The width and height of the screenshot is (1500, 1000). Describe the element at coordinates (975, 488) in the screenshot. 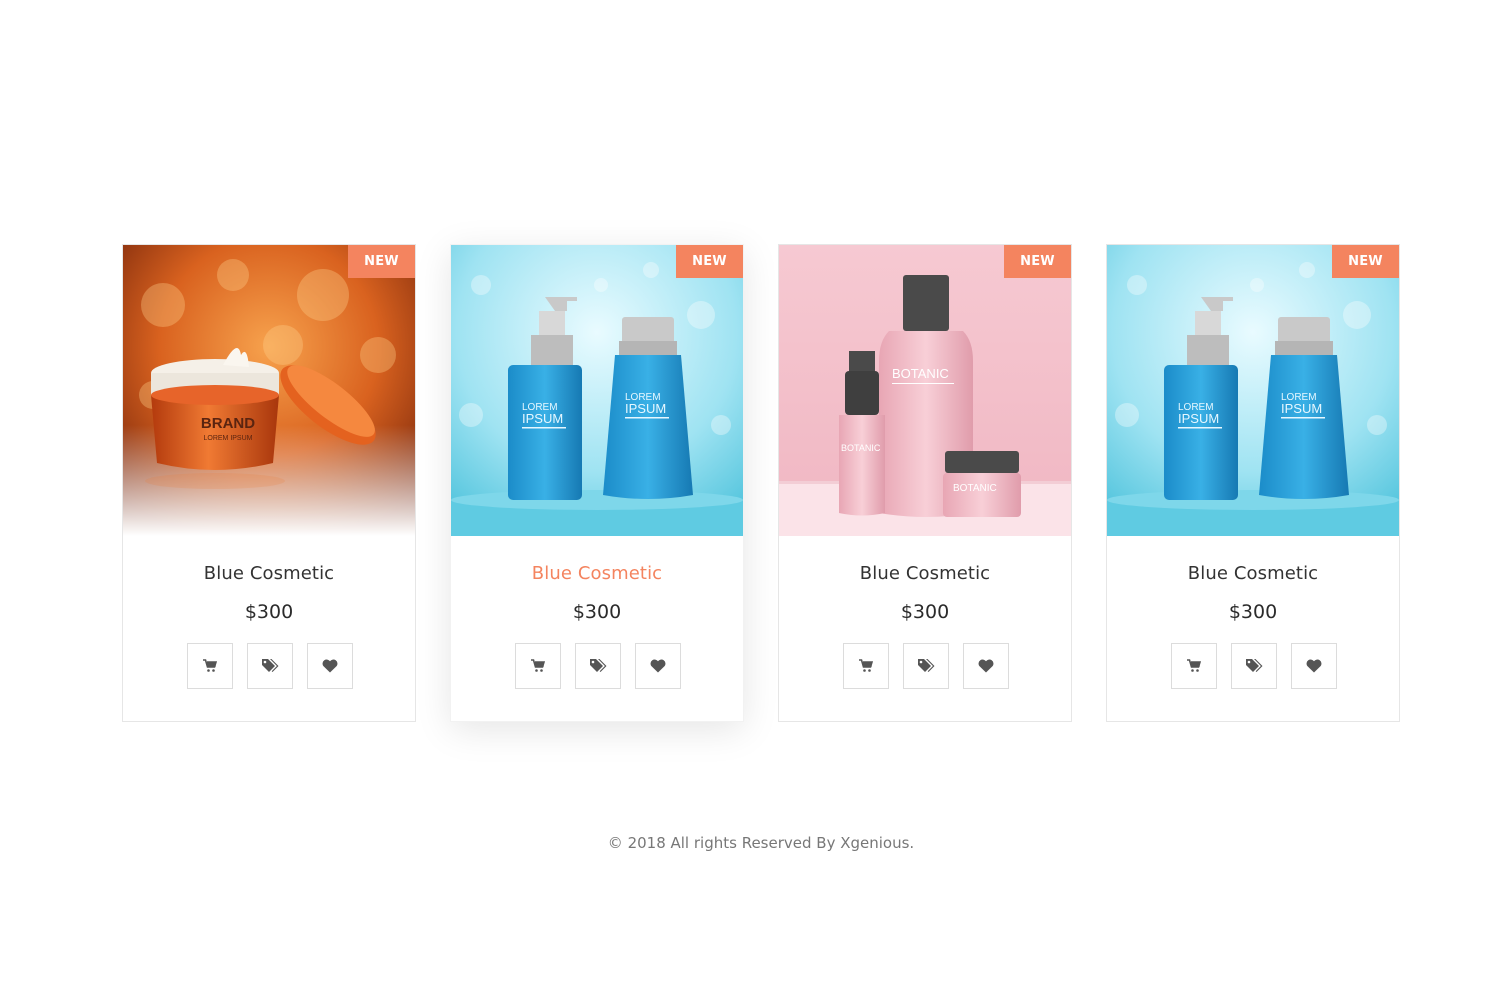

I see `botanic-text-3: BOTANIC` at that location.